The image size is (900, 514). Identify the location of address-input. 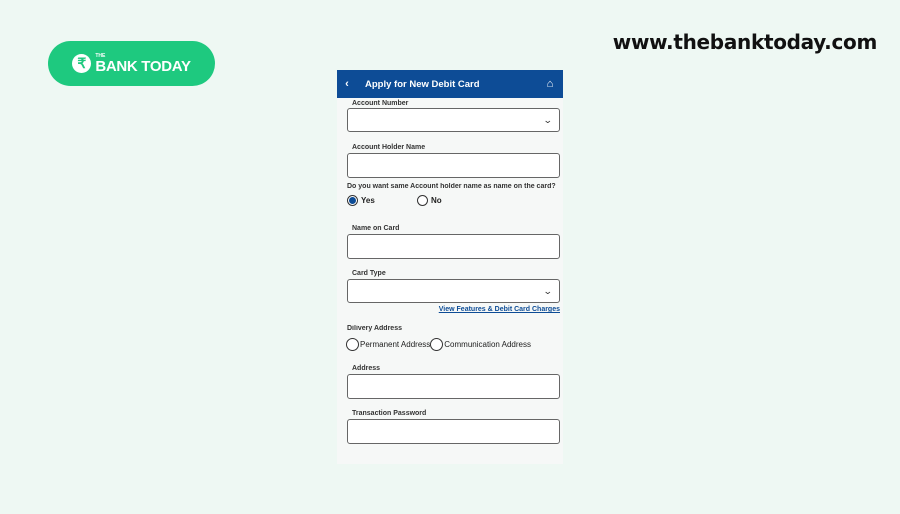
(453, 386).